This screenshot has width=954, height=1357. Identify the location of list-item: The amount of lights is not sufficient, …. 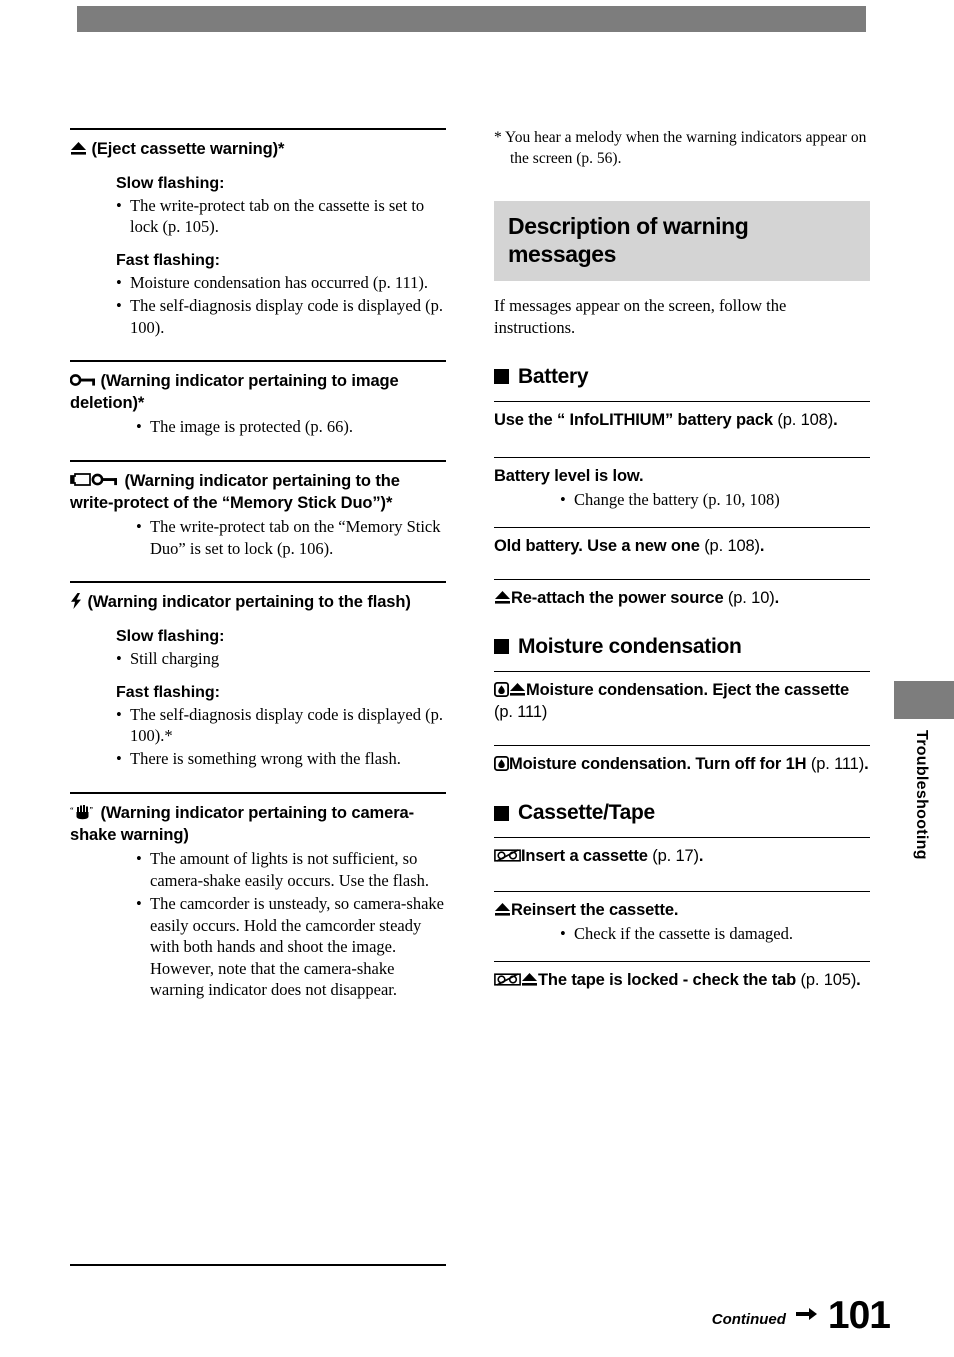
(291, 869).